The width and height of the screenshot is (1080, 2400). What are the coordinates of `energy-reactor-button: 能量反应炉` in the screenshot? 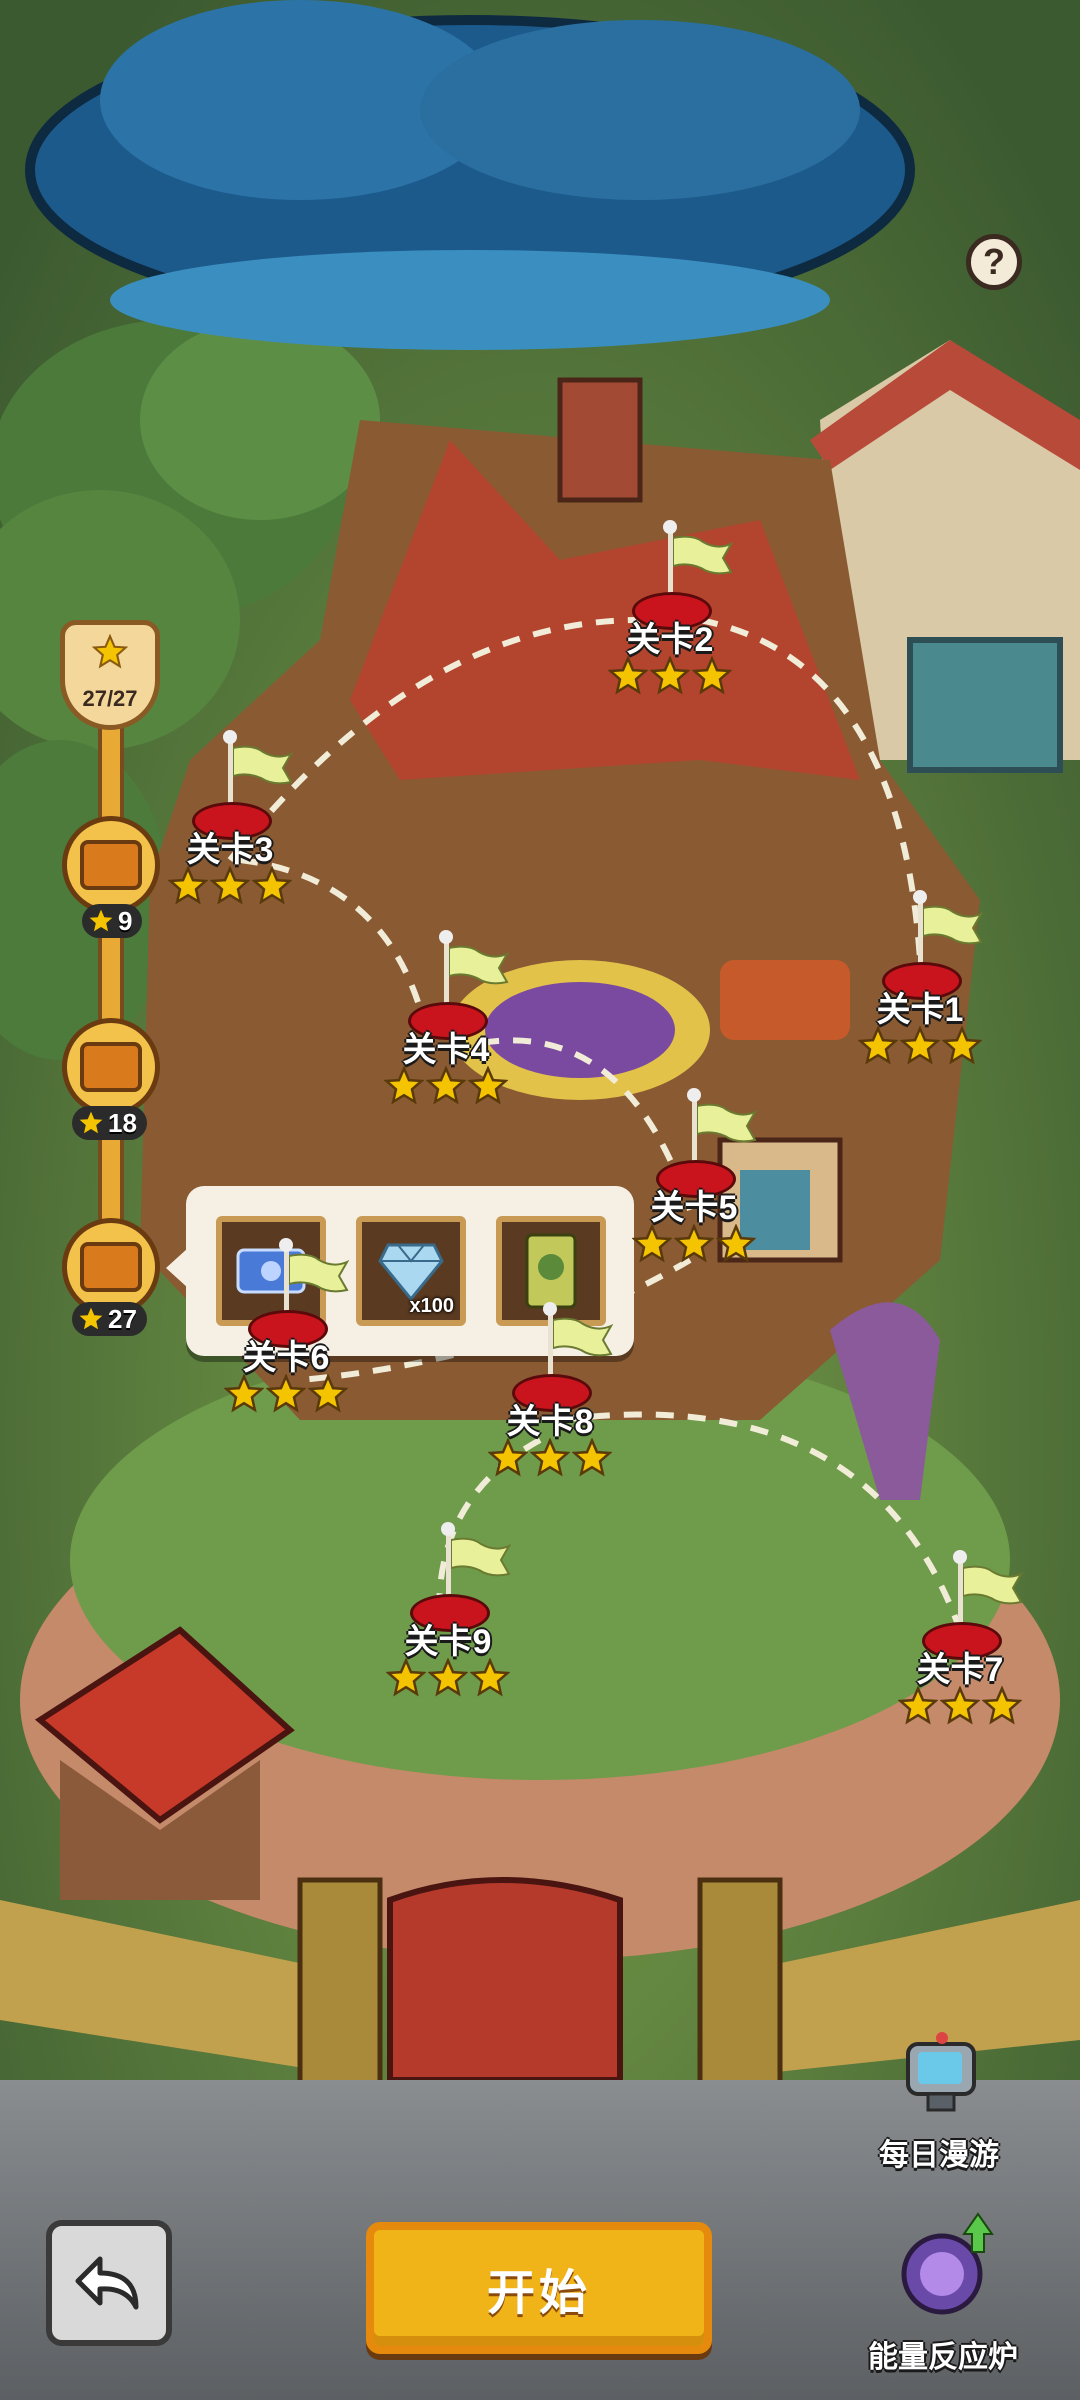 It's located at (943, 2302).